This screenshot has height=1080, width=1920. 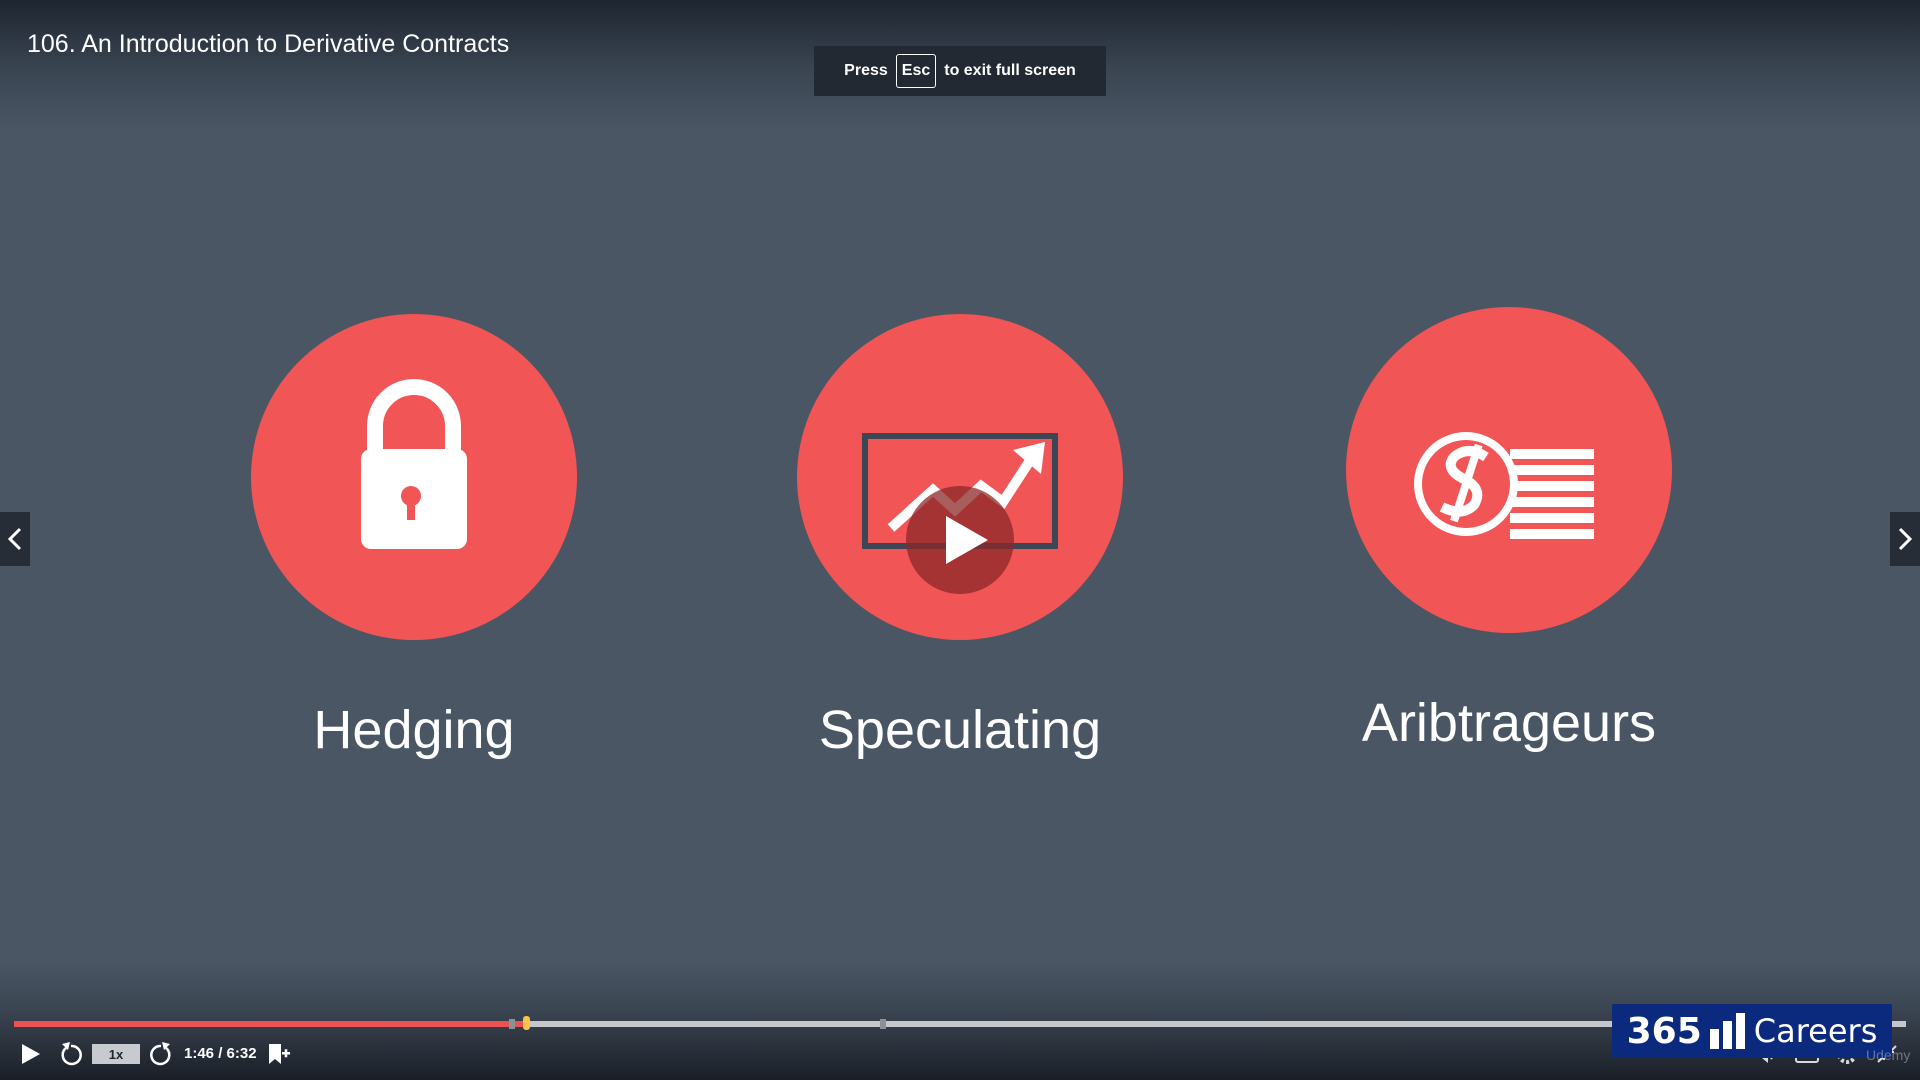 What do you see at coordinates (116, 1054) in the screenshot?
I see `playback-speed-button: 1x` at bounding box center [116, 1054].